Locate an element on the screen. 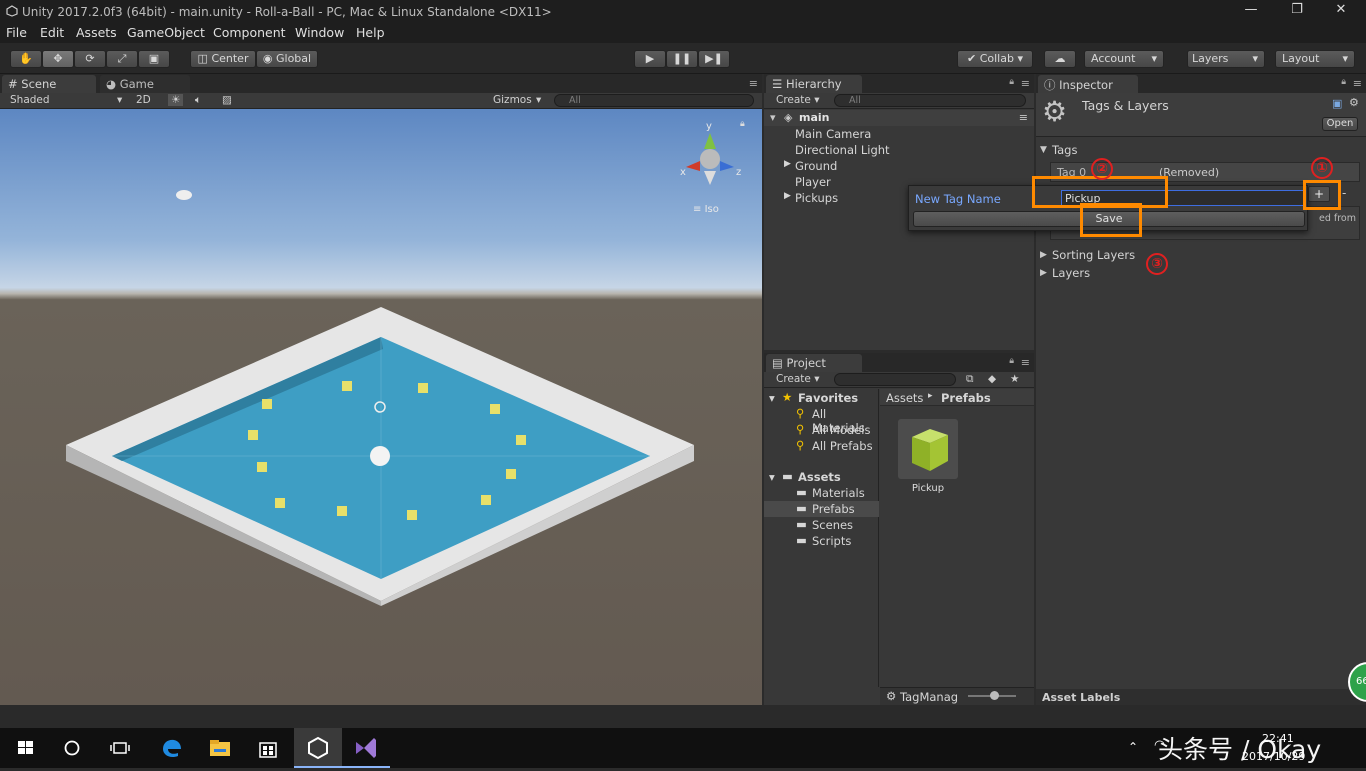 The image size is (1366, 771). pause-button: ❚❚ is located at coordinates (682, 59).